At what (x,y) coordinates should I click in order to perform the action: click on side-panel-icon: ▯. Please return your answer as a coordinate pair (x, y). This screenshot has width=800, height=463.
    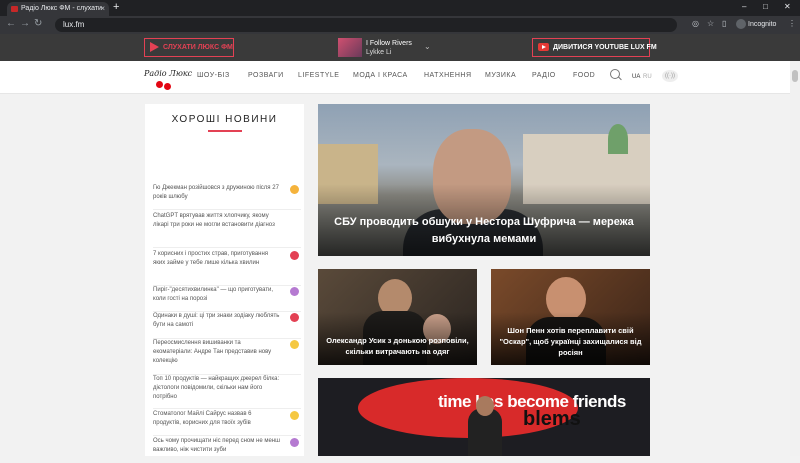
    Looking at the image, I should click on (724, 23).